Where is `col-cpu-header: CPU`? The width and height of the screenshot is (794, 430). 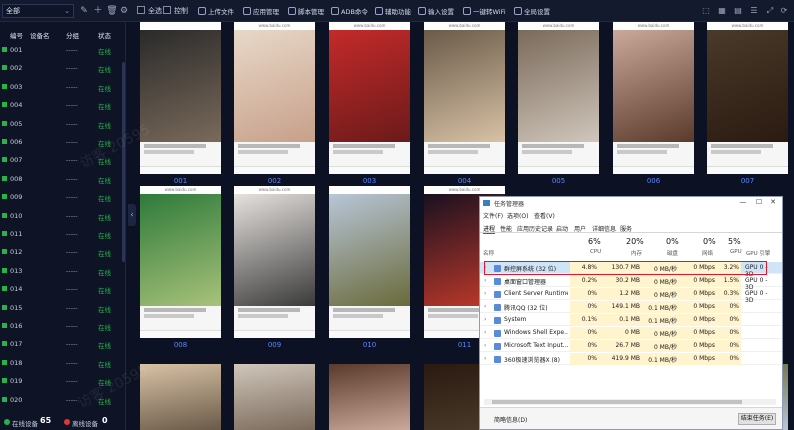
col-cpu-header: CPU is located at coordinates (595, 252).